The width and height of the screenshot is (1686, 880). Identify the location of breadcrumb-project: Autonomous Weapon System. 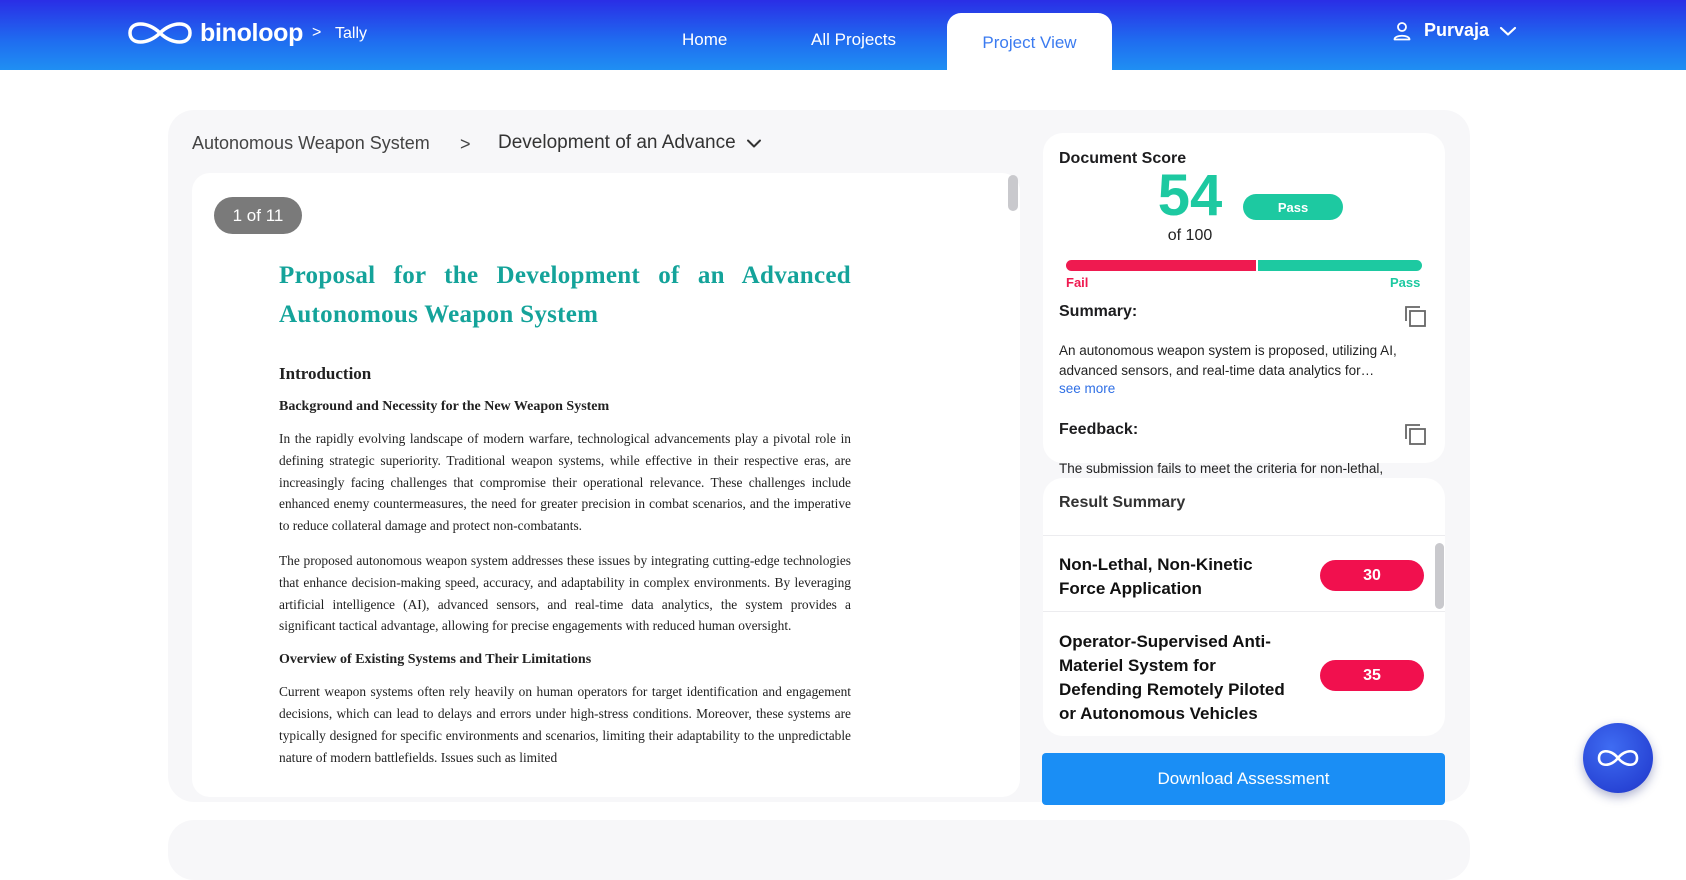
(311, 143).